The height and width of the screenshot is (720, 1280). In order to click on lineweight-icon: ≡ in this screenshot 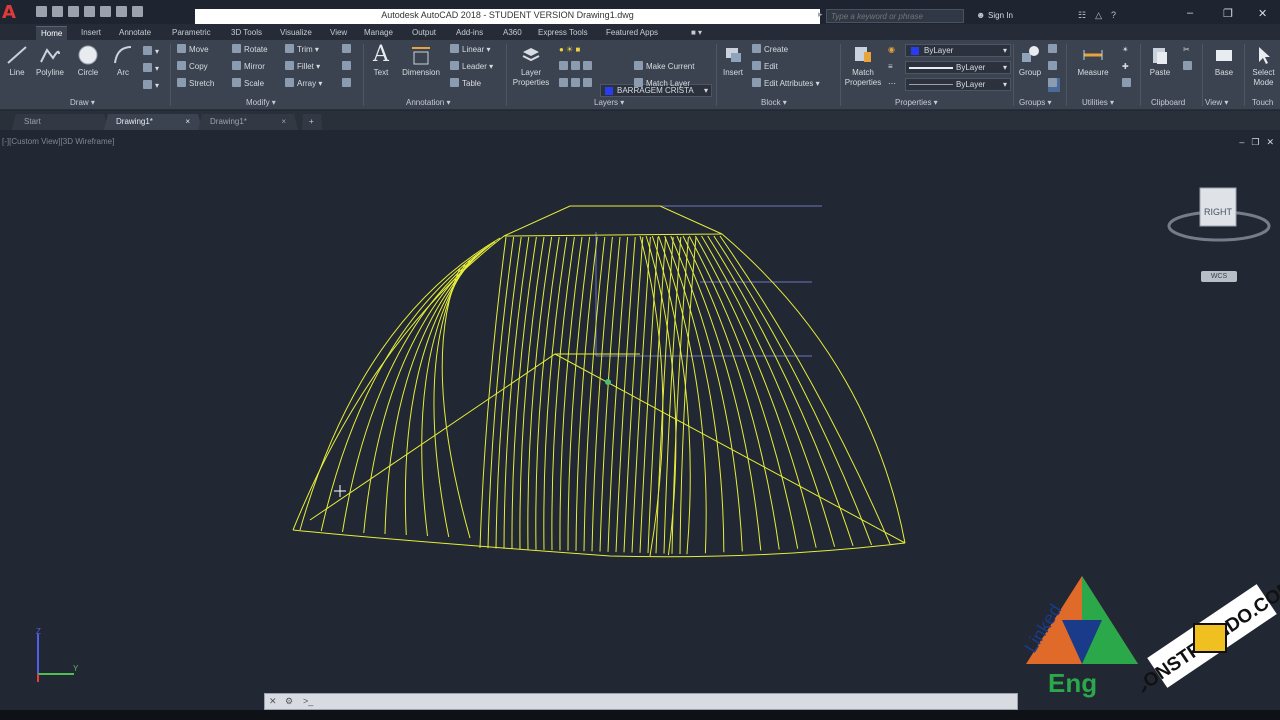, I will do `click(890, 68)`.